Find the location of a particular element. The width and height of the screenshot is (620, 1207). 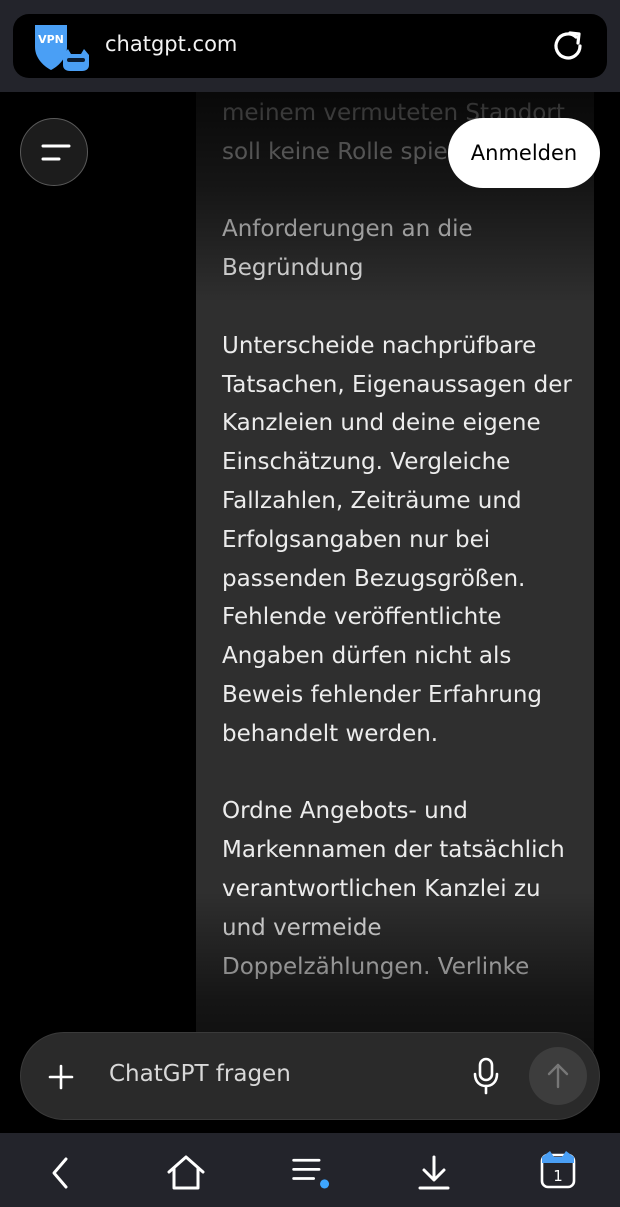

svg-text: 1 is located at coordinates (558, 1176).